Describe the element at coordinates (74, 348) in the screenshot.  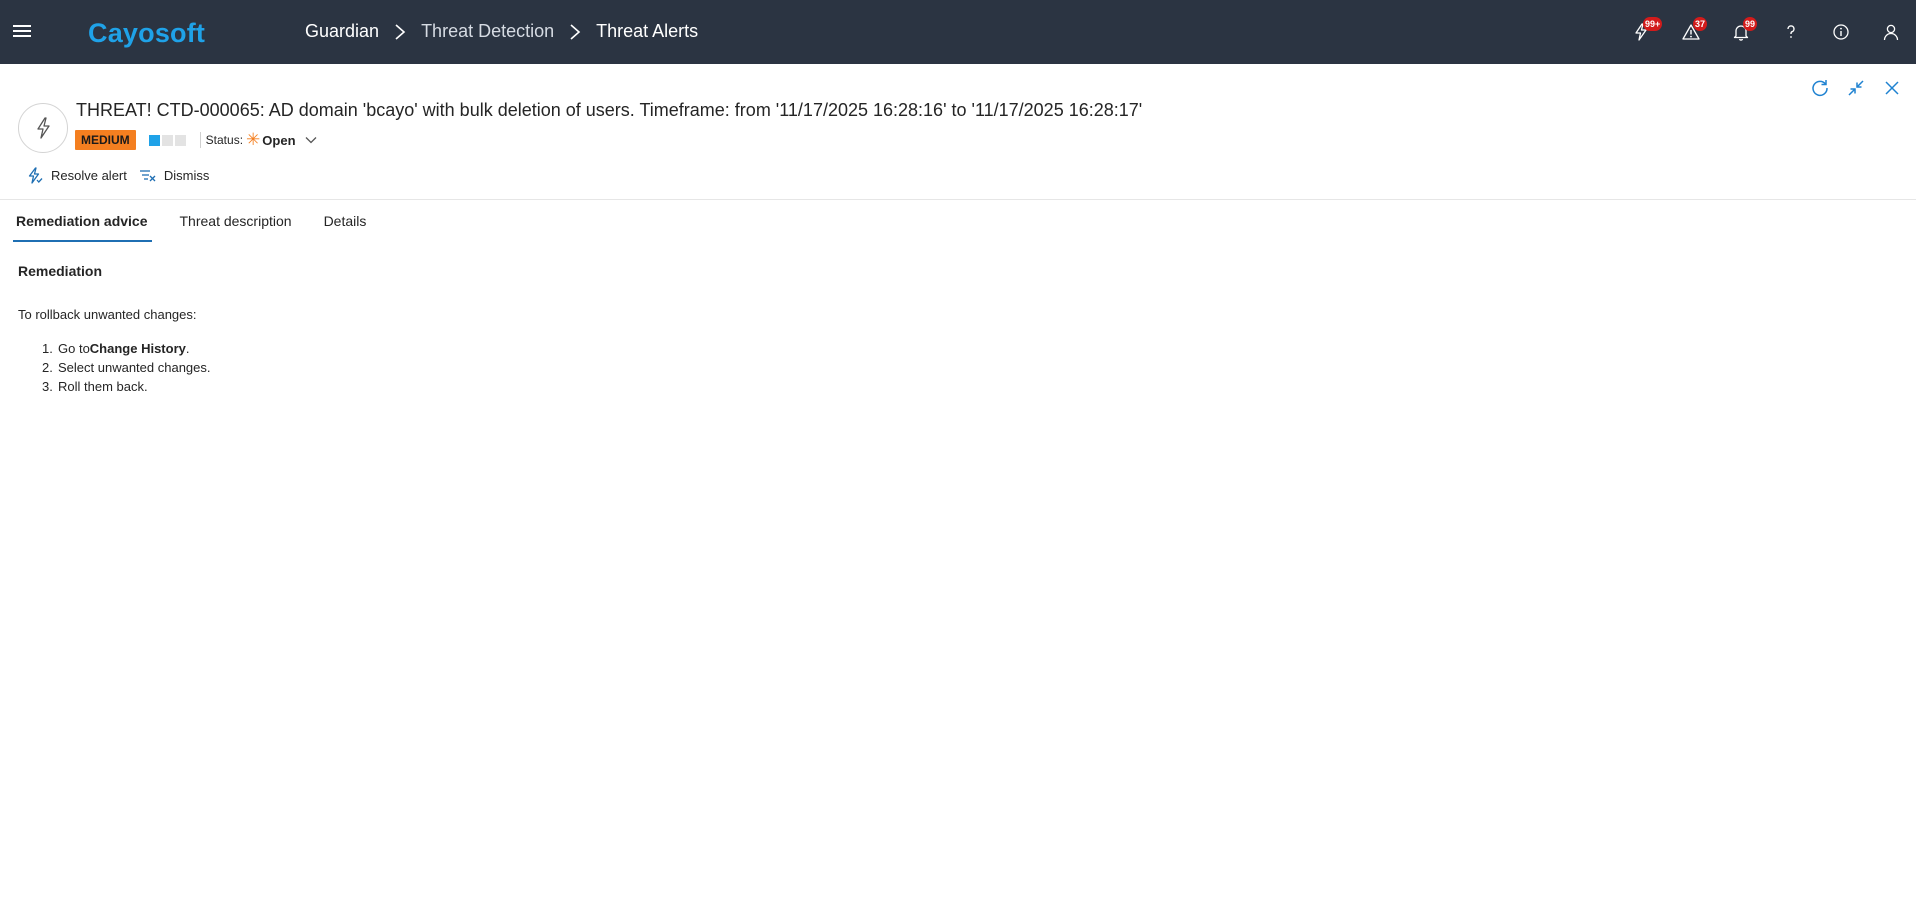
I see `step-text: Go to` at that location.